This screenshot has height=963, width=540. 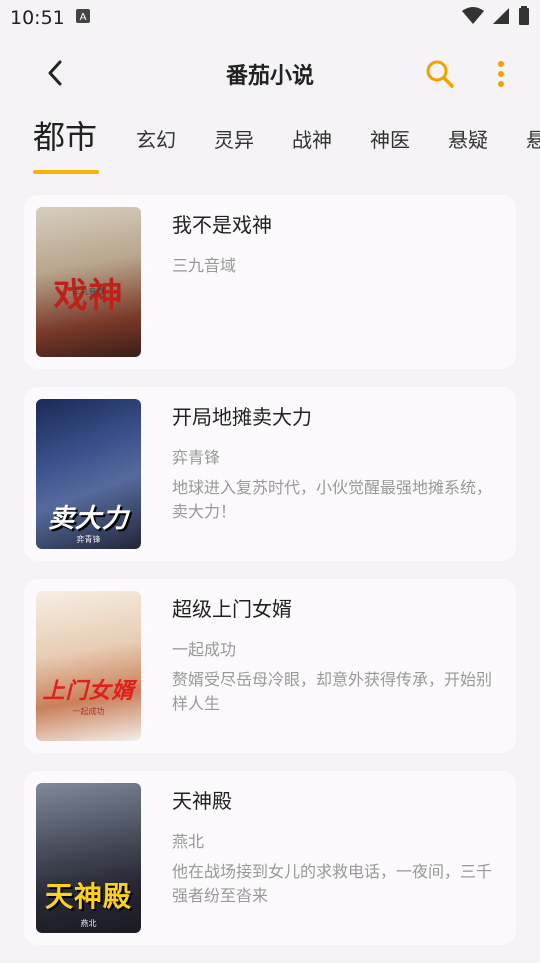 I want to click on book-author: 三九音域, so click(x=204, y=265).